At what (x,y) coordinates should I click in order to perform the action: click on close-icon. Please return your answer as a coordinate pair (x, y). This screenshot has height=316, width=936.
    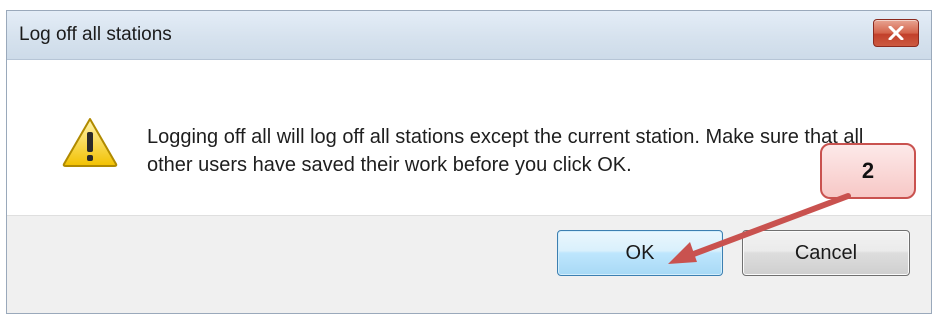
    Looking at the image, I should click on (896, 33).